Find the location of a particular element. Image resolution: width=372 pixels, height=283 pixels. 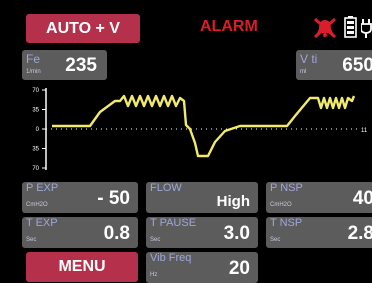

t-exp-setting: T EXP Sec 0.8 is located at coordinates (80, 232).